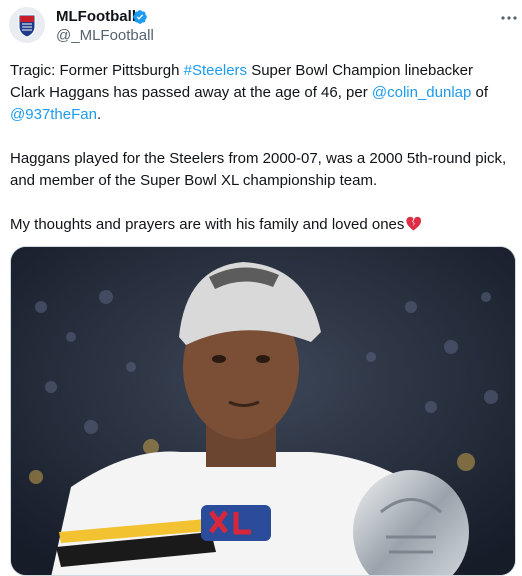  Describe the element at coordinates (97, 70) in the screenshot. I see `text-span: Tragic: Former Pittsburgh` at that location.